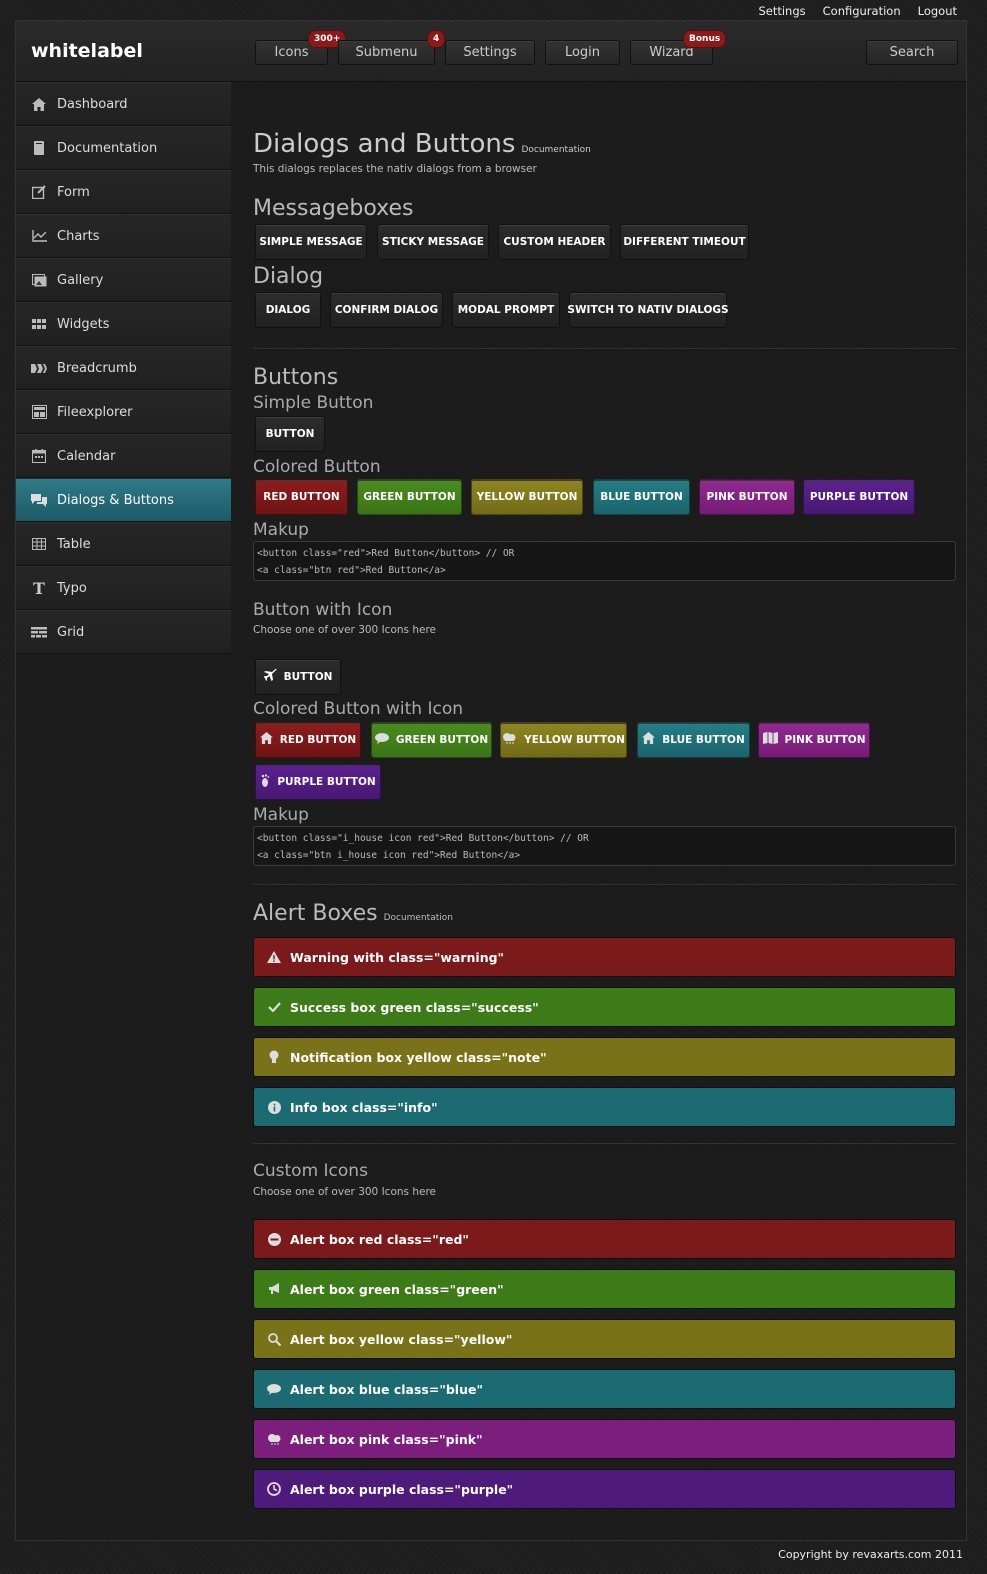 Image resolution: width=987 pixels, height=1574 pixels. Describe the element at coordinates (39, 104) in the screenshot. I see `house-icon` at that location.